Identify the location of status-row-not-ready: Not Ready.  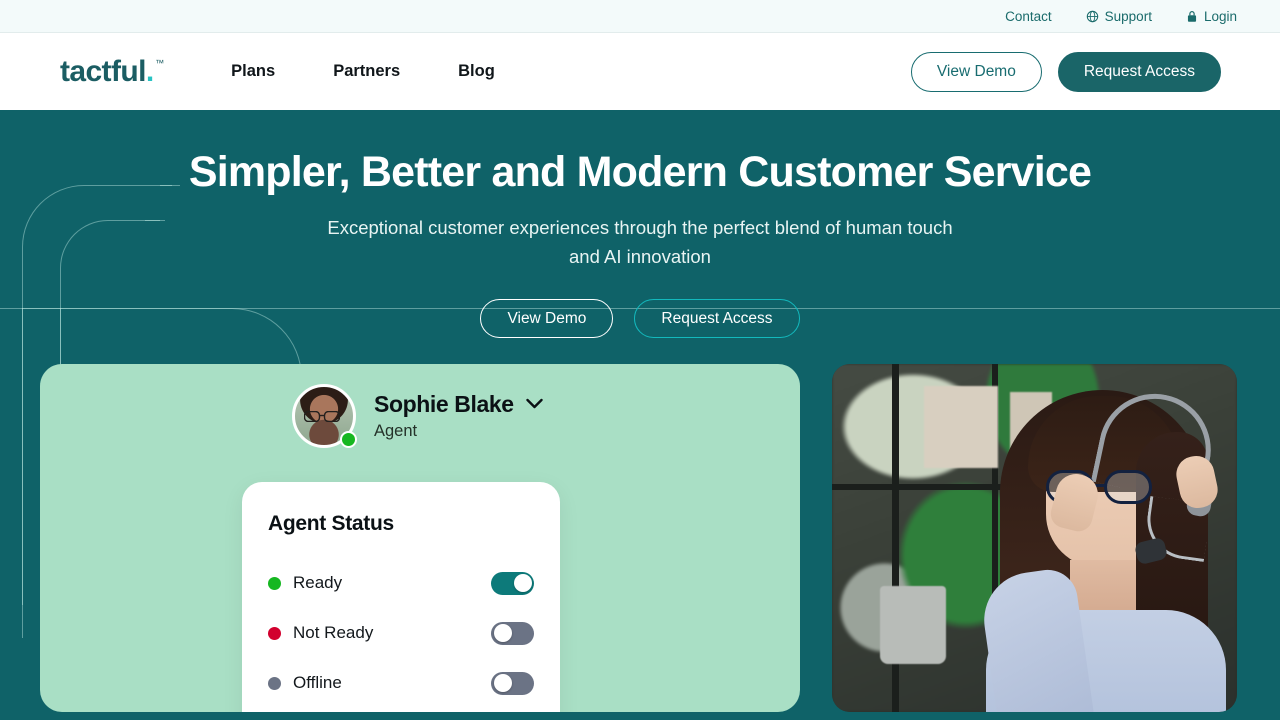
(401, 633).